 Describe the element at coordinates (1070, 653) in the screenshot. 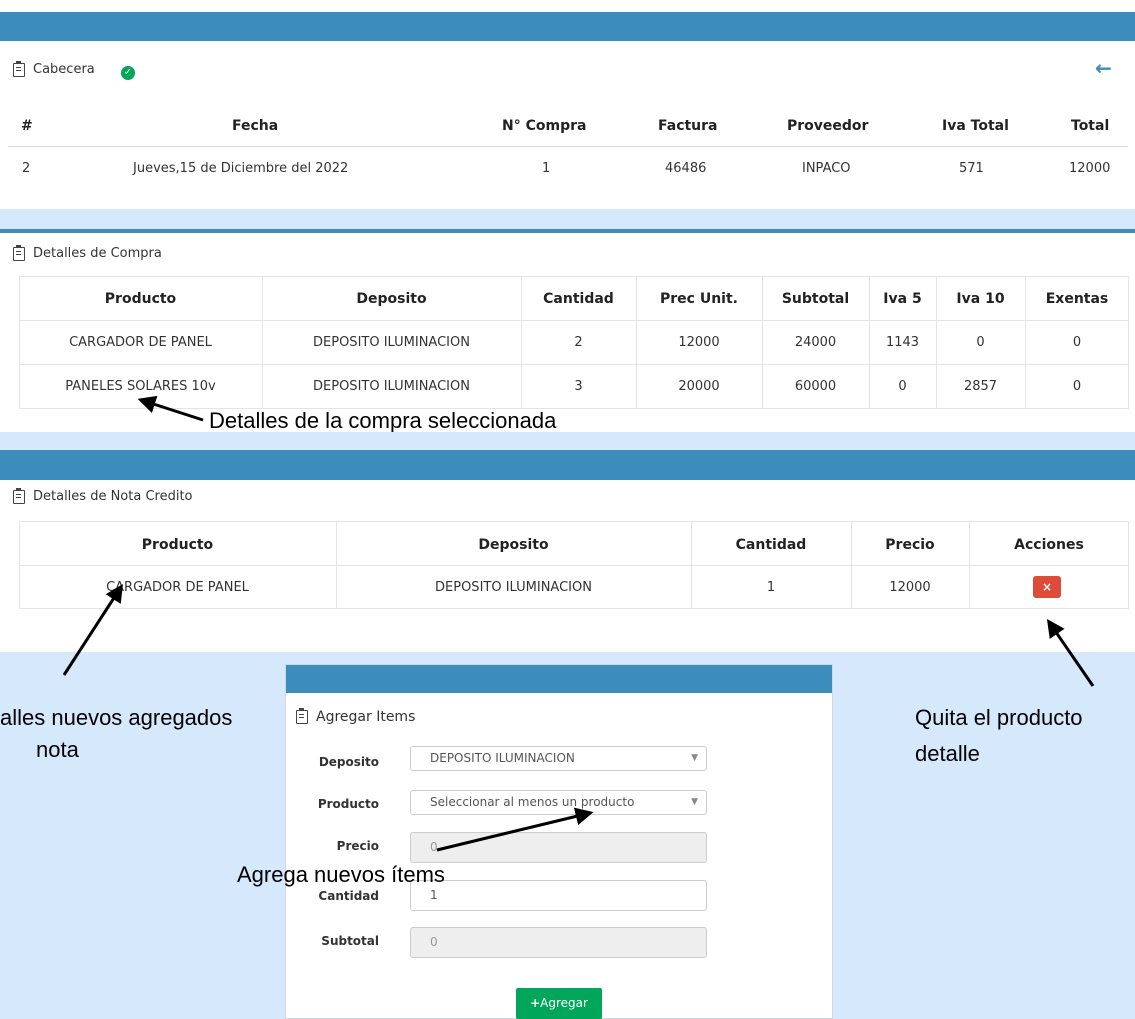

I see `arrow-quita` at that location.